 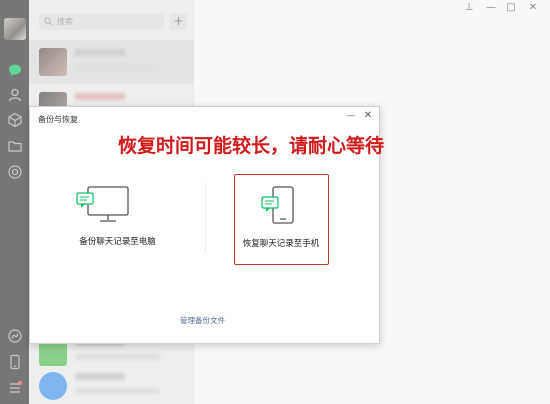 I want to click on dialog-minimize-button: —, so click(x=351, y=116).